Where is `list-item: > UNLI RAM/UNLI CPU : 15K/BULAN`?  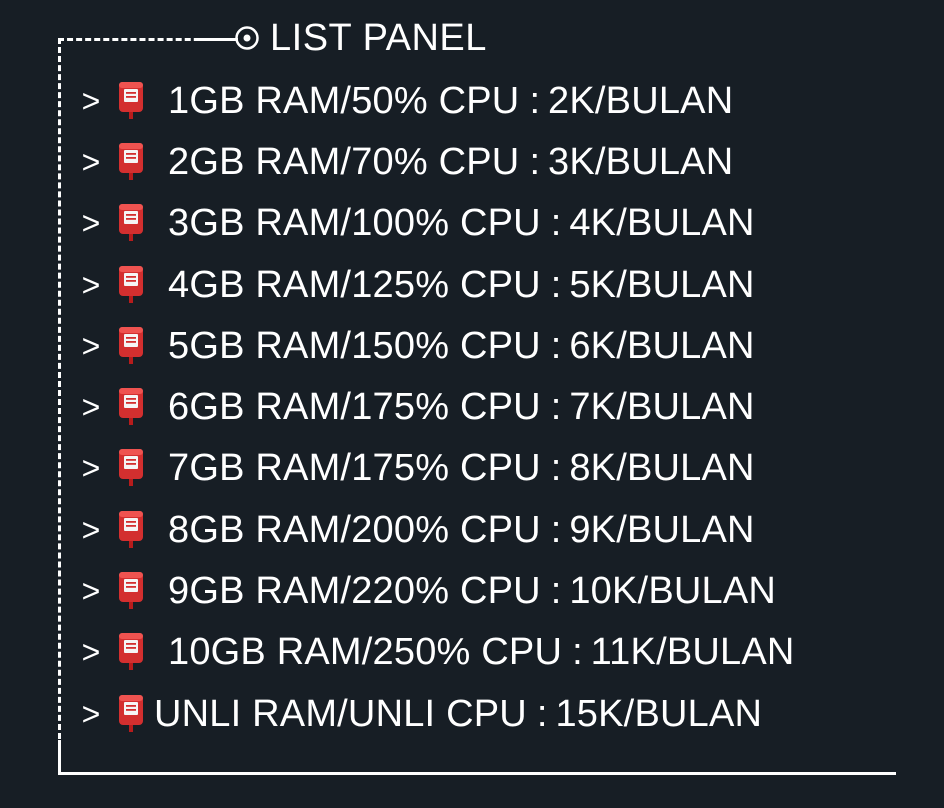 list-item: > UNLI RAM/UNLI CPU : 15K/BULAN is located at coordinates (434, 713).